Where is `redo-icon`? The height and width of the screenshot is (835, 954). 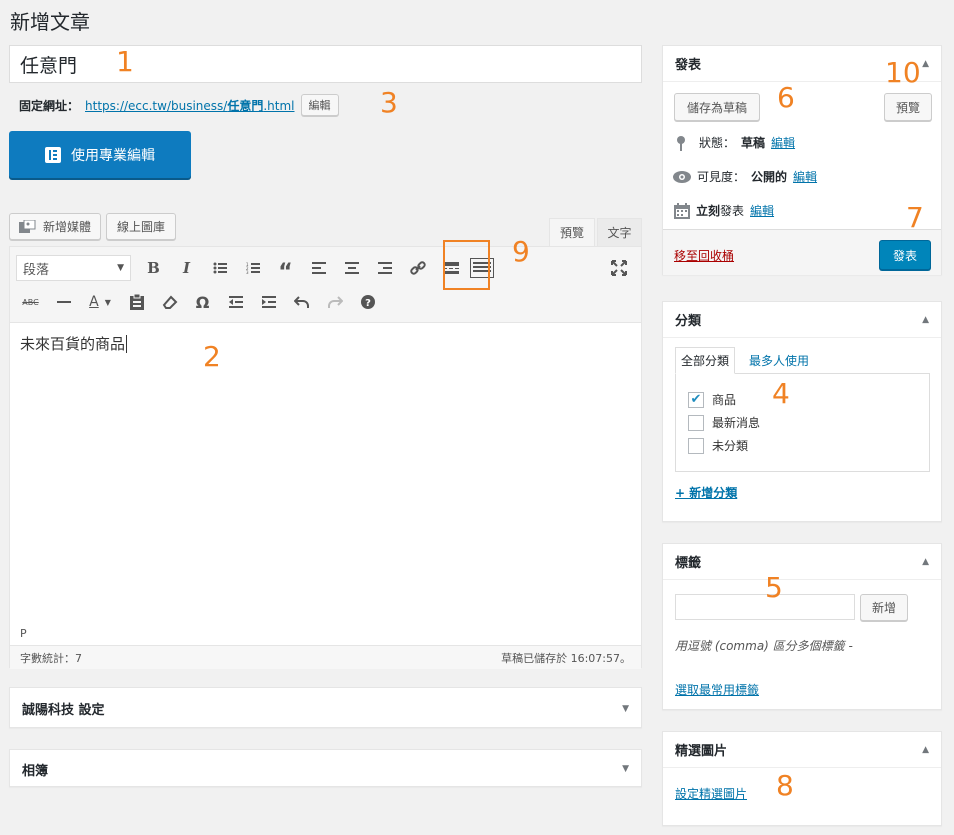
redo-icon is located at coordinates (334, 302).